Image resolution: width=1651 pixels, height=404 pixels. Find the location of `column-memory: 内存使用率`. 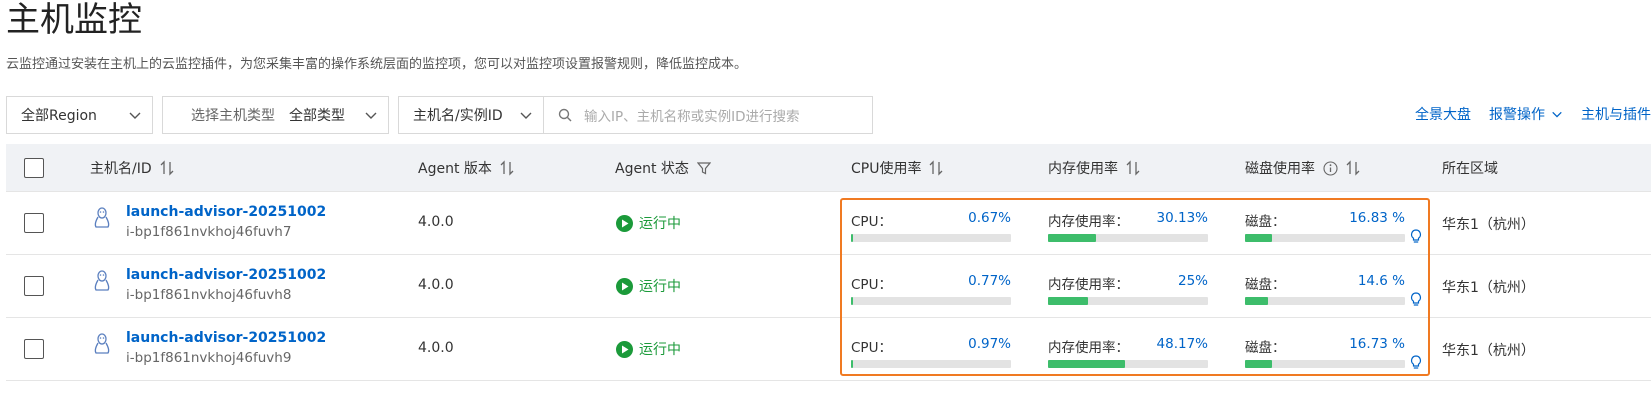

column-memory: 内存使用率 is located at coordinates (1094, 168).